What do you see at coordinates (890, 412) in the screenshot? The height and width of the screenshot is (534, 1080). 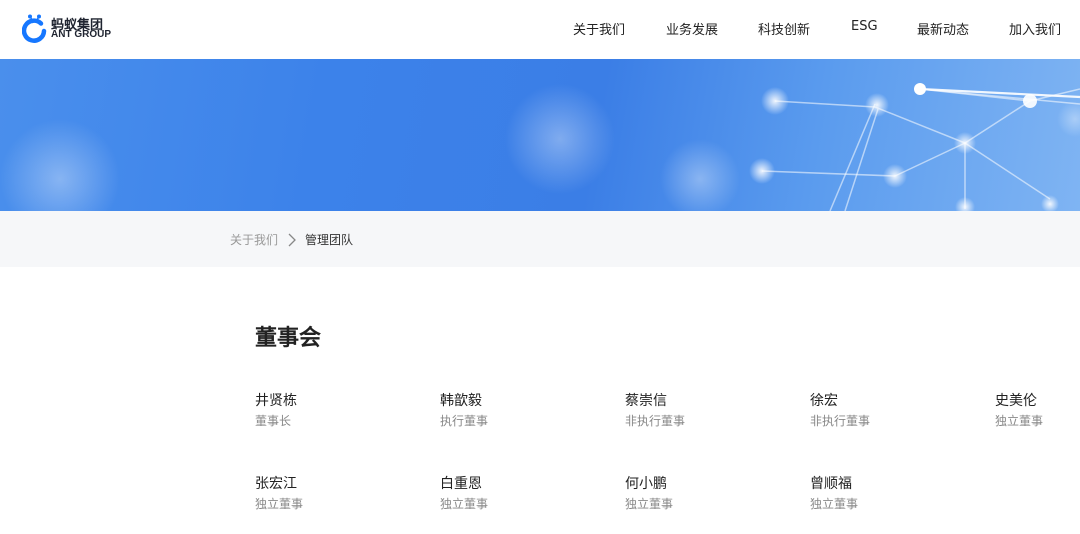 I see `board-member: 徐宏 非执行董事` at bounding box center [890, 412].